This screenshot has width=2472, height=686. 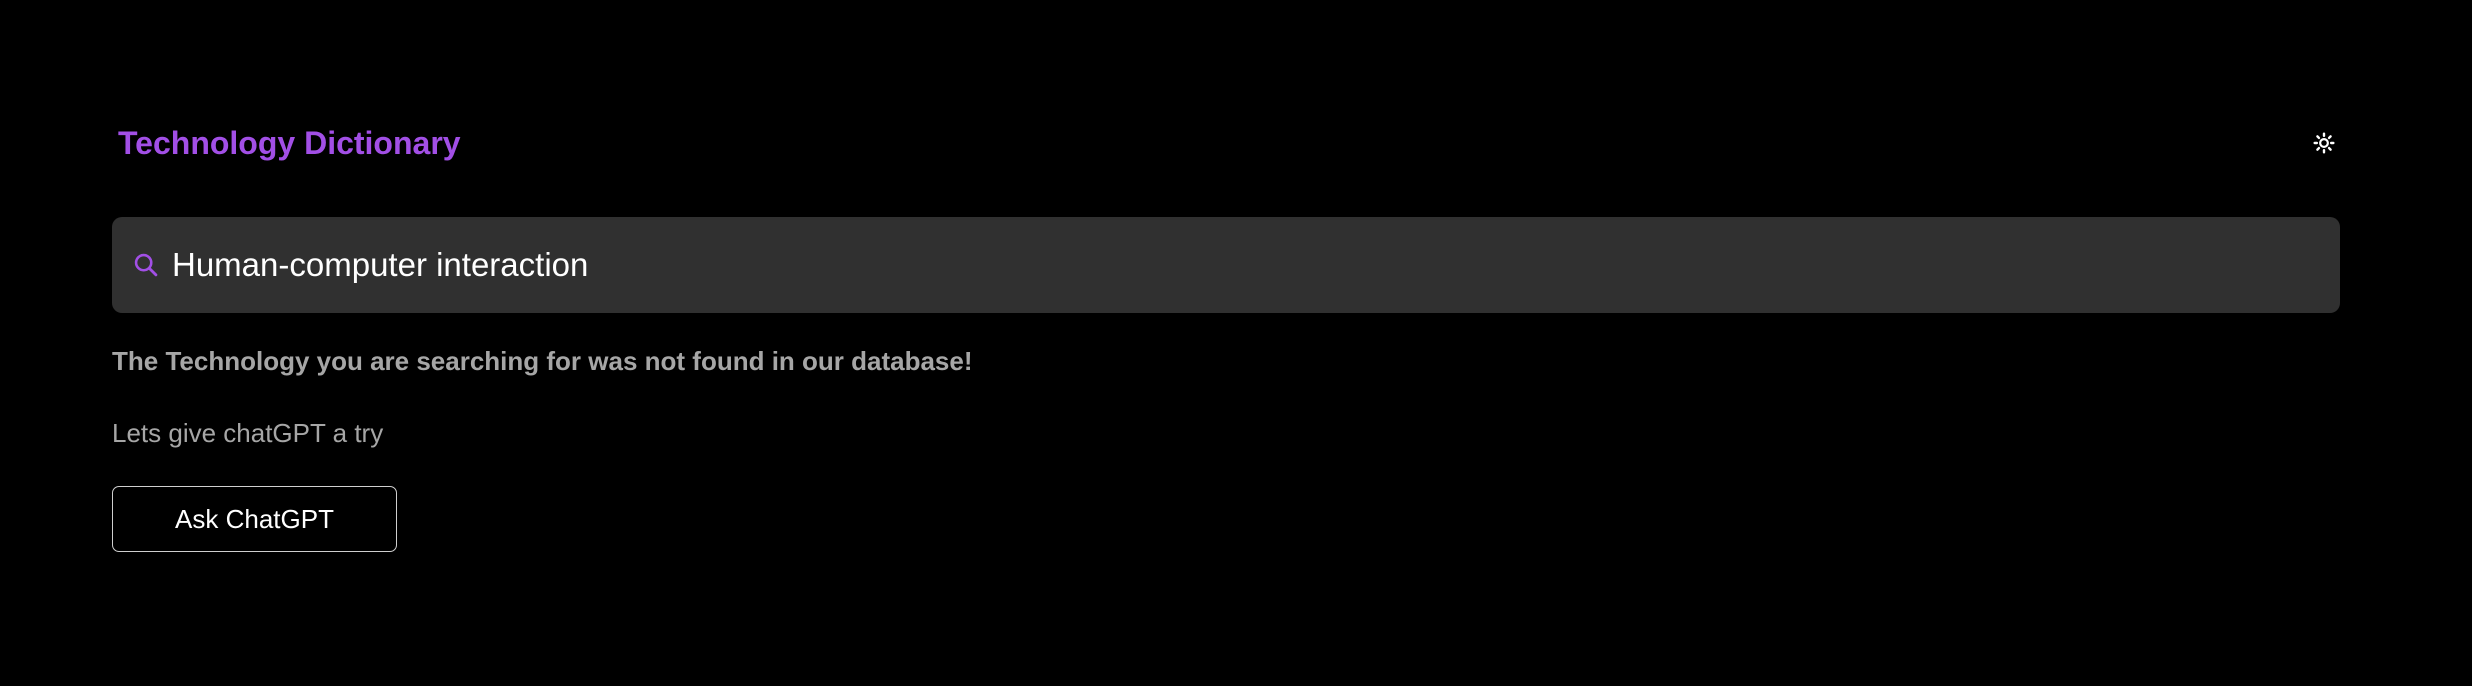 I want to click on search-input, so click(x=1246, y=265).